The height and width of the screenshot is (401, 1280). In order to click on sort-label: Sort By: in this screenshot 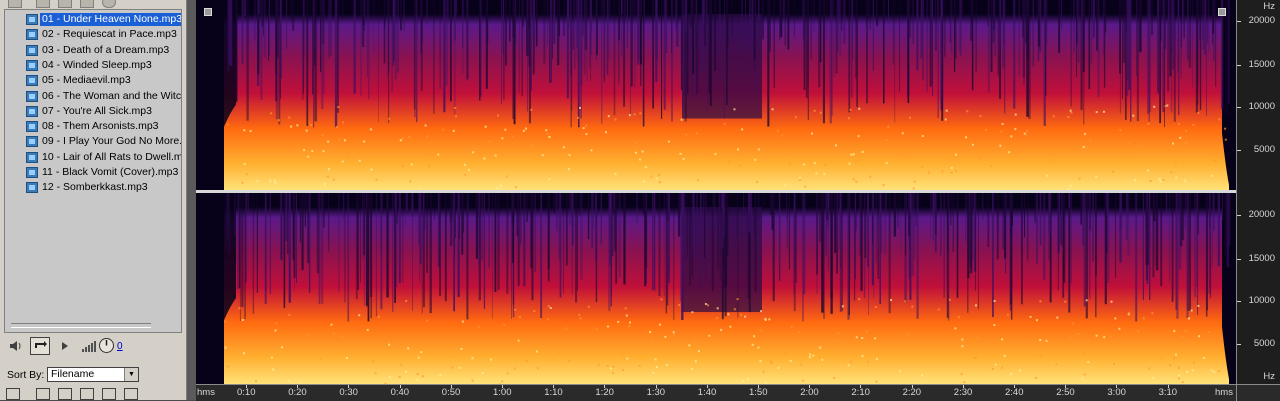, I will do `click(25, 375)`.